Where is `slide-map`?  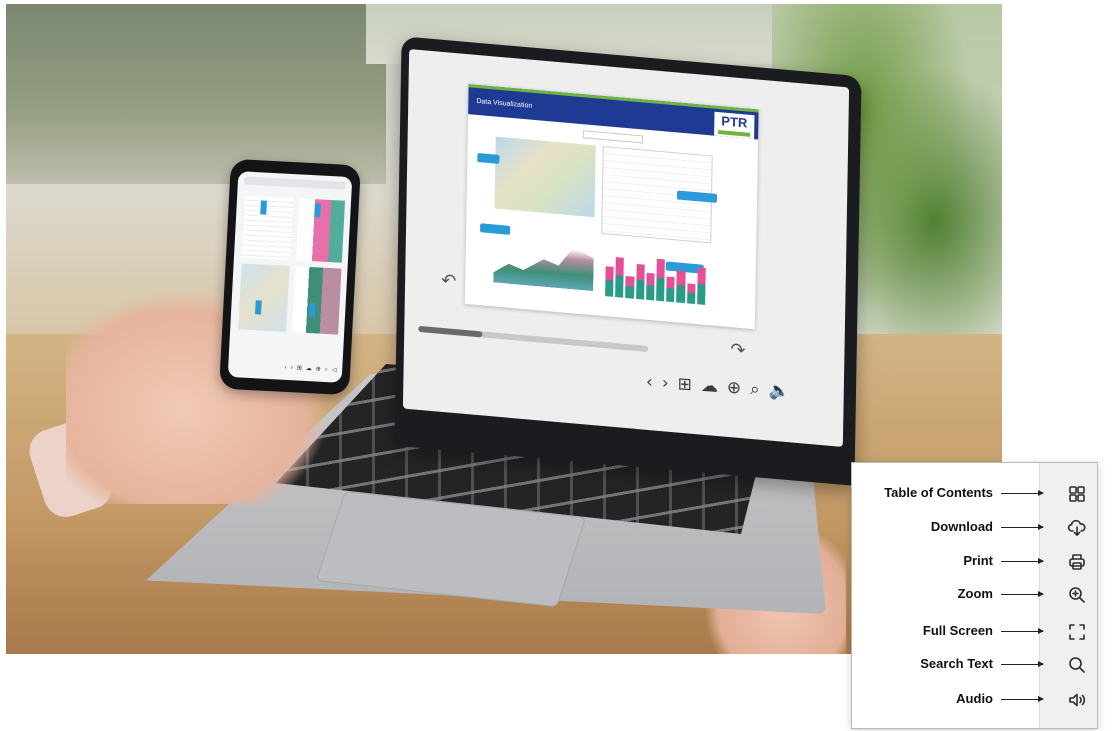
slide-map is located at coordinates (545, 177).